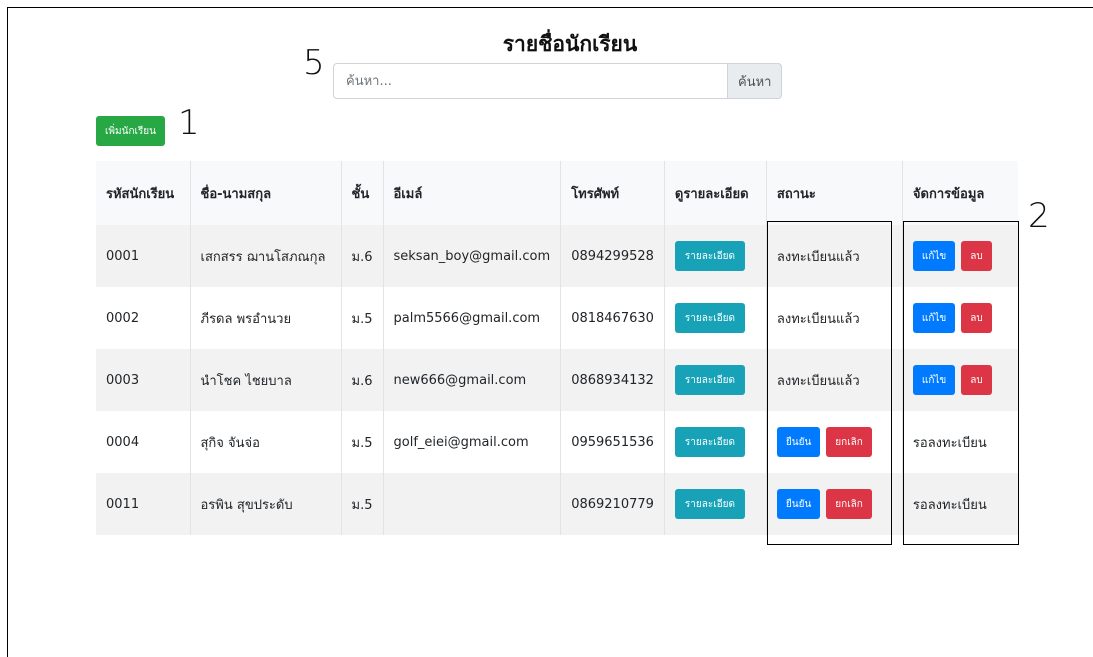  Describe the element at coordinates (123, 256) in the screenshot. I see `student-id: 0001` at that location.